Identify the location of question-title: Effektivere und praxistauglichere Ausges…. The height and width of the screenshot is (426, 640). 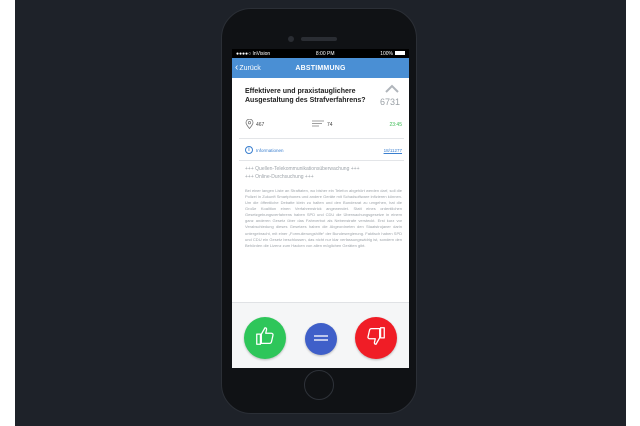
(305, 96).